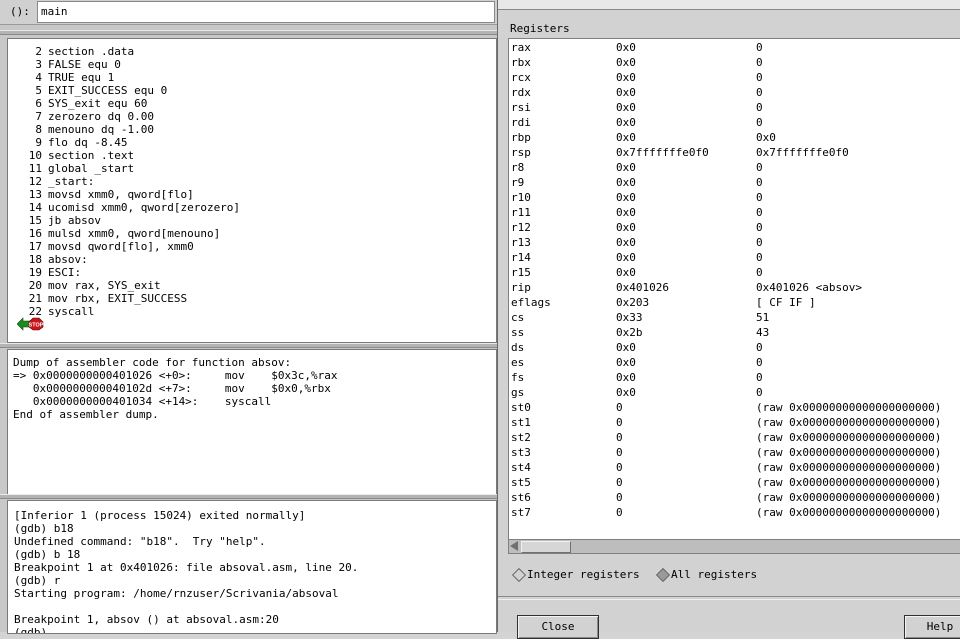 The image size is (960, 639). Describe the element at coordinates (734, 468) in the screenshot. I see `register-row: st4 0 (raw 0x00000000000000000000)` at that location.